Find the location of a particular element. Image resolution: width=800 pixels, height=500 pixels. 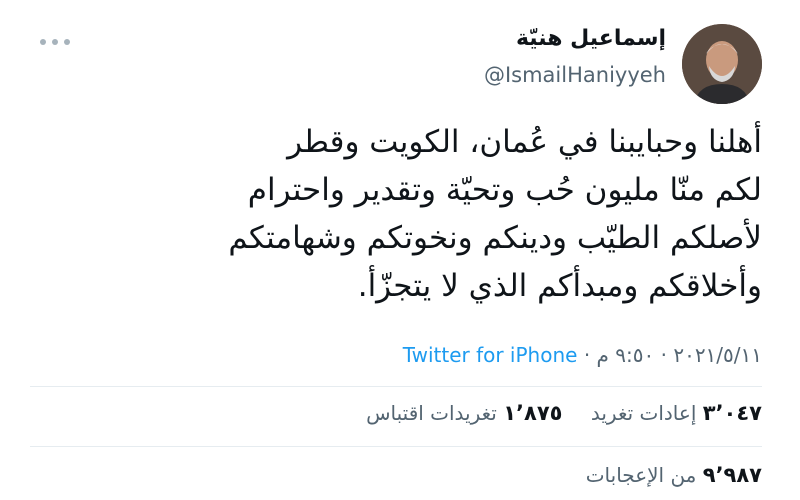

likes-stat: ٩٬٩٨٧ من الإعجابات is located at coordinates (674, 475).